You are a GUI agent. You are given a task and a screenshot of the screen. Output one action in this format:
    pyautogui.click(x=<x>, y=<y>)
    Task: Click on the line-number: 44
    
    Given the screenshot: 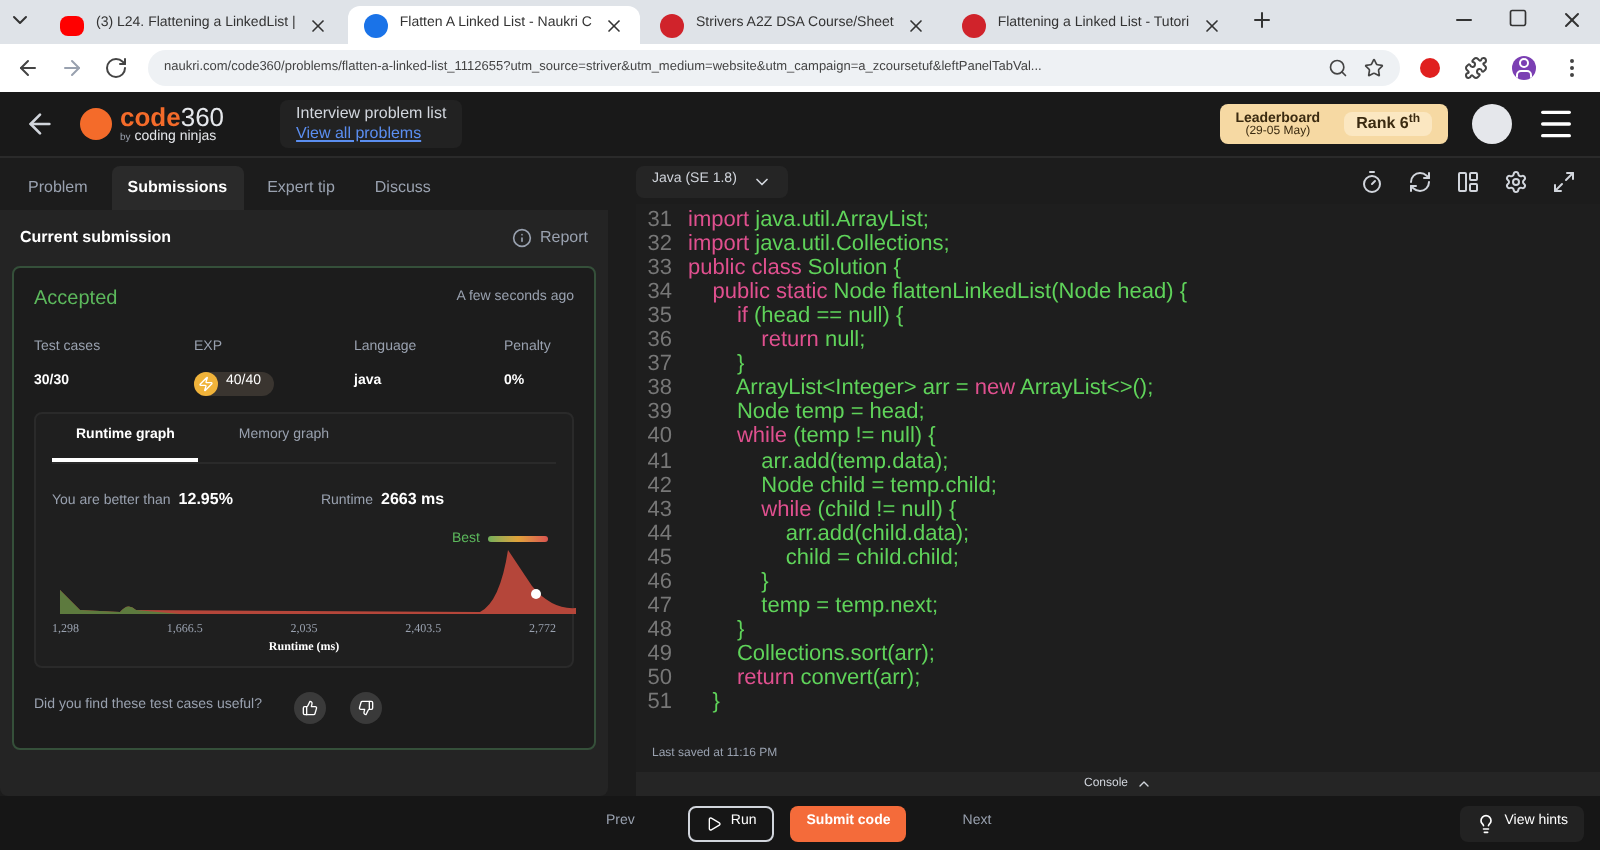 What is the action you would take?
    pyautogui.click(x=659, y=534)
    